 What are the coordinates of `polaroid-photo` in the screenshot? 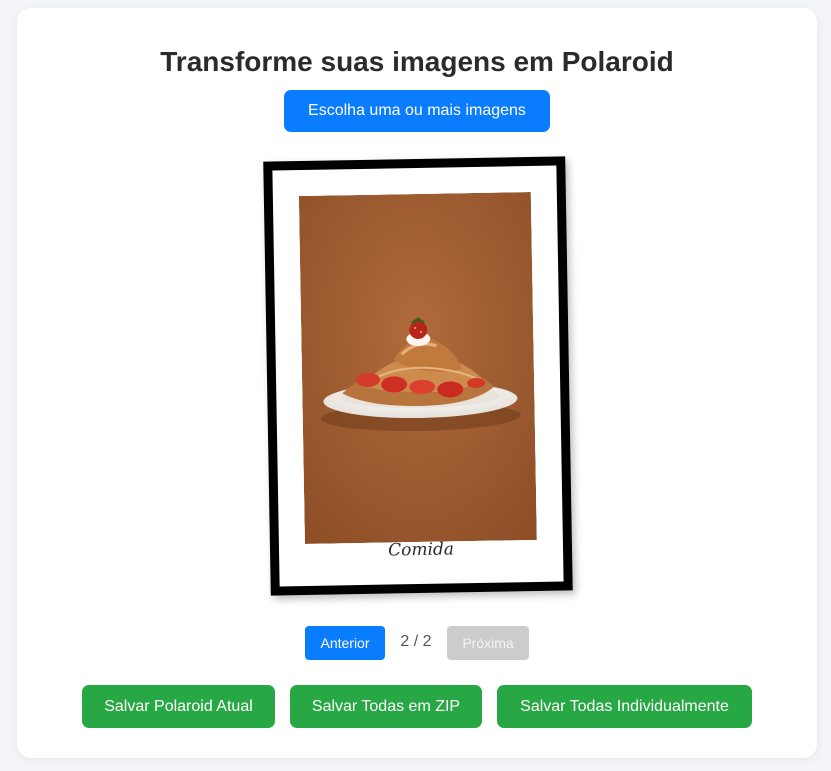 It's located at (417, 368).